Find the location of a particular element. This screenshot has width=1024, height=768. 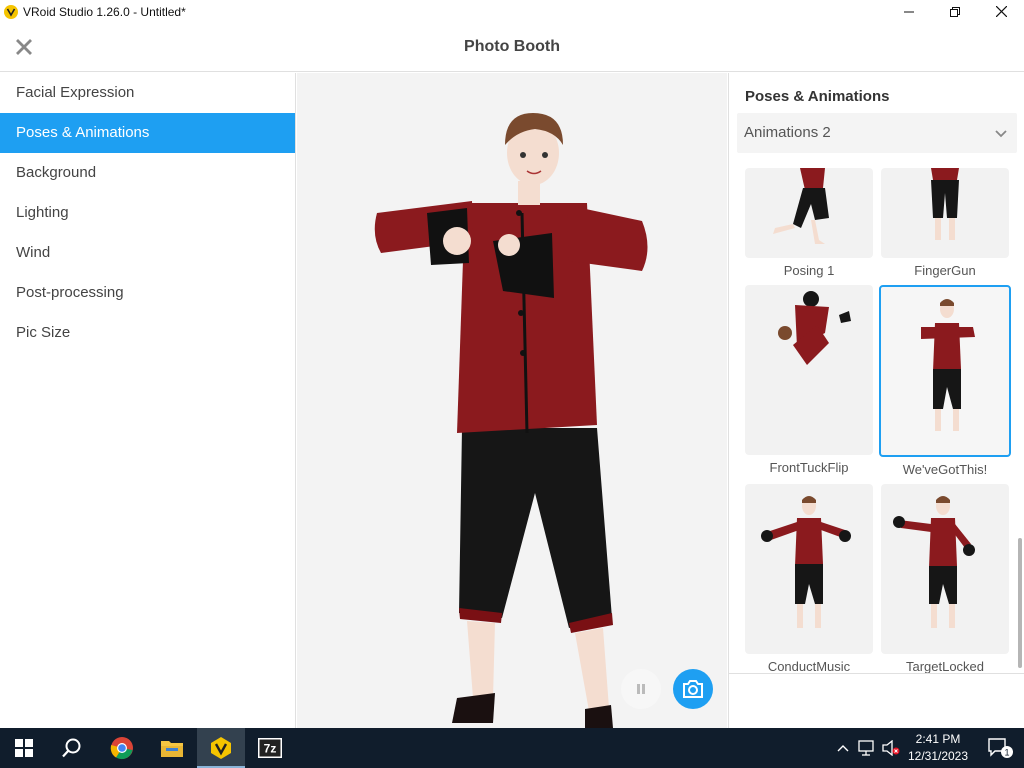

animation-card-label: TargetLocked is located at coordinates (945, 666).